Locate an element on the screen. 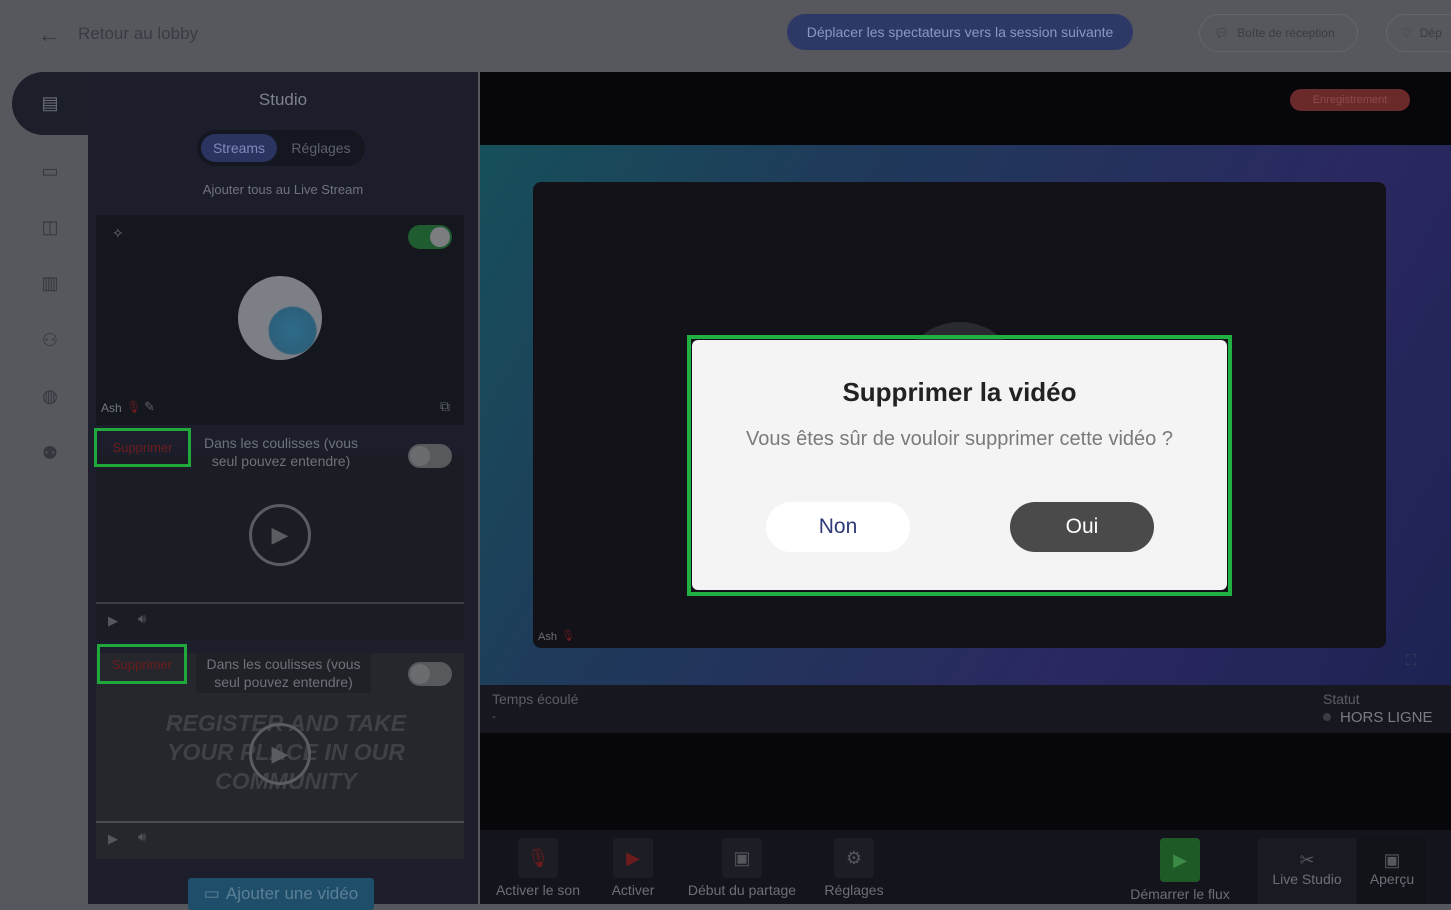 This screenshot has height=910, width=1451. edit-pencil-icon: ✎ is located at coordinates (149, 407).